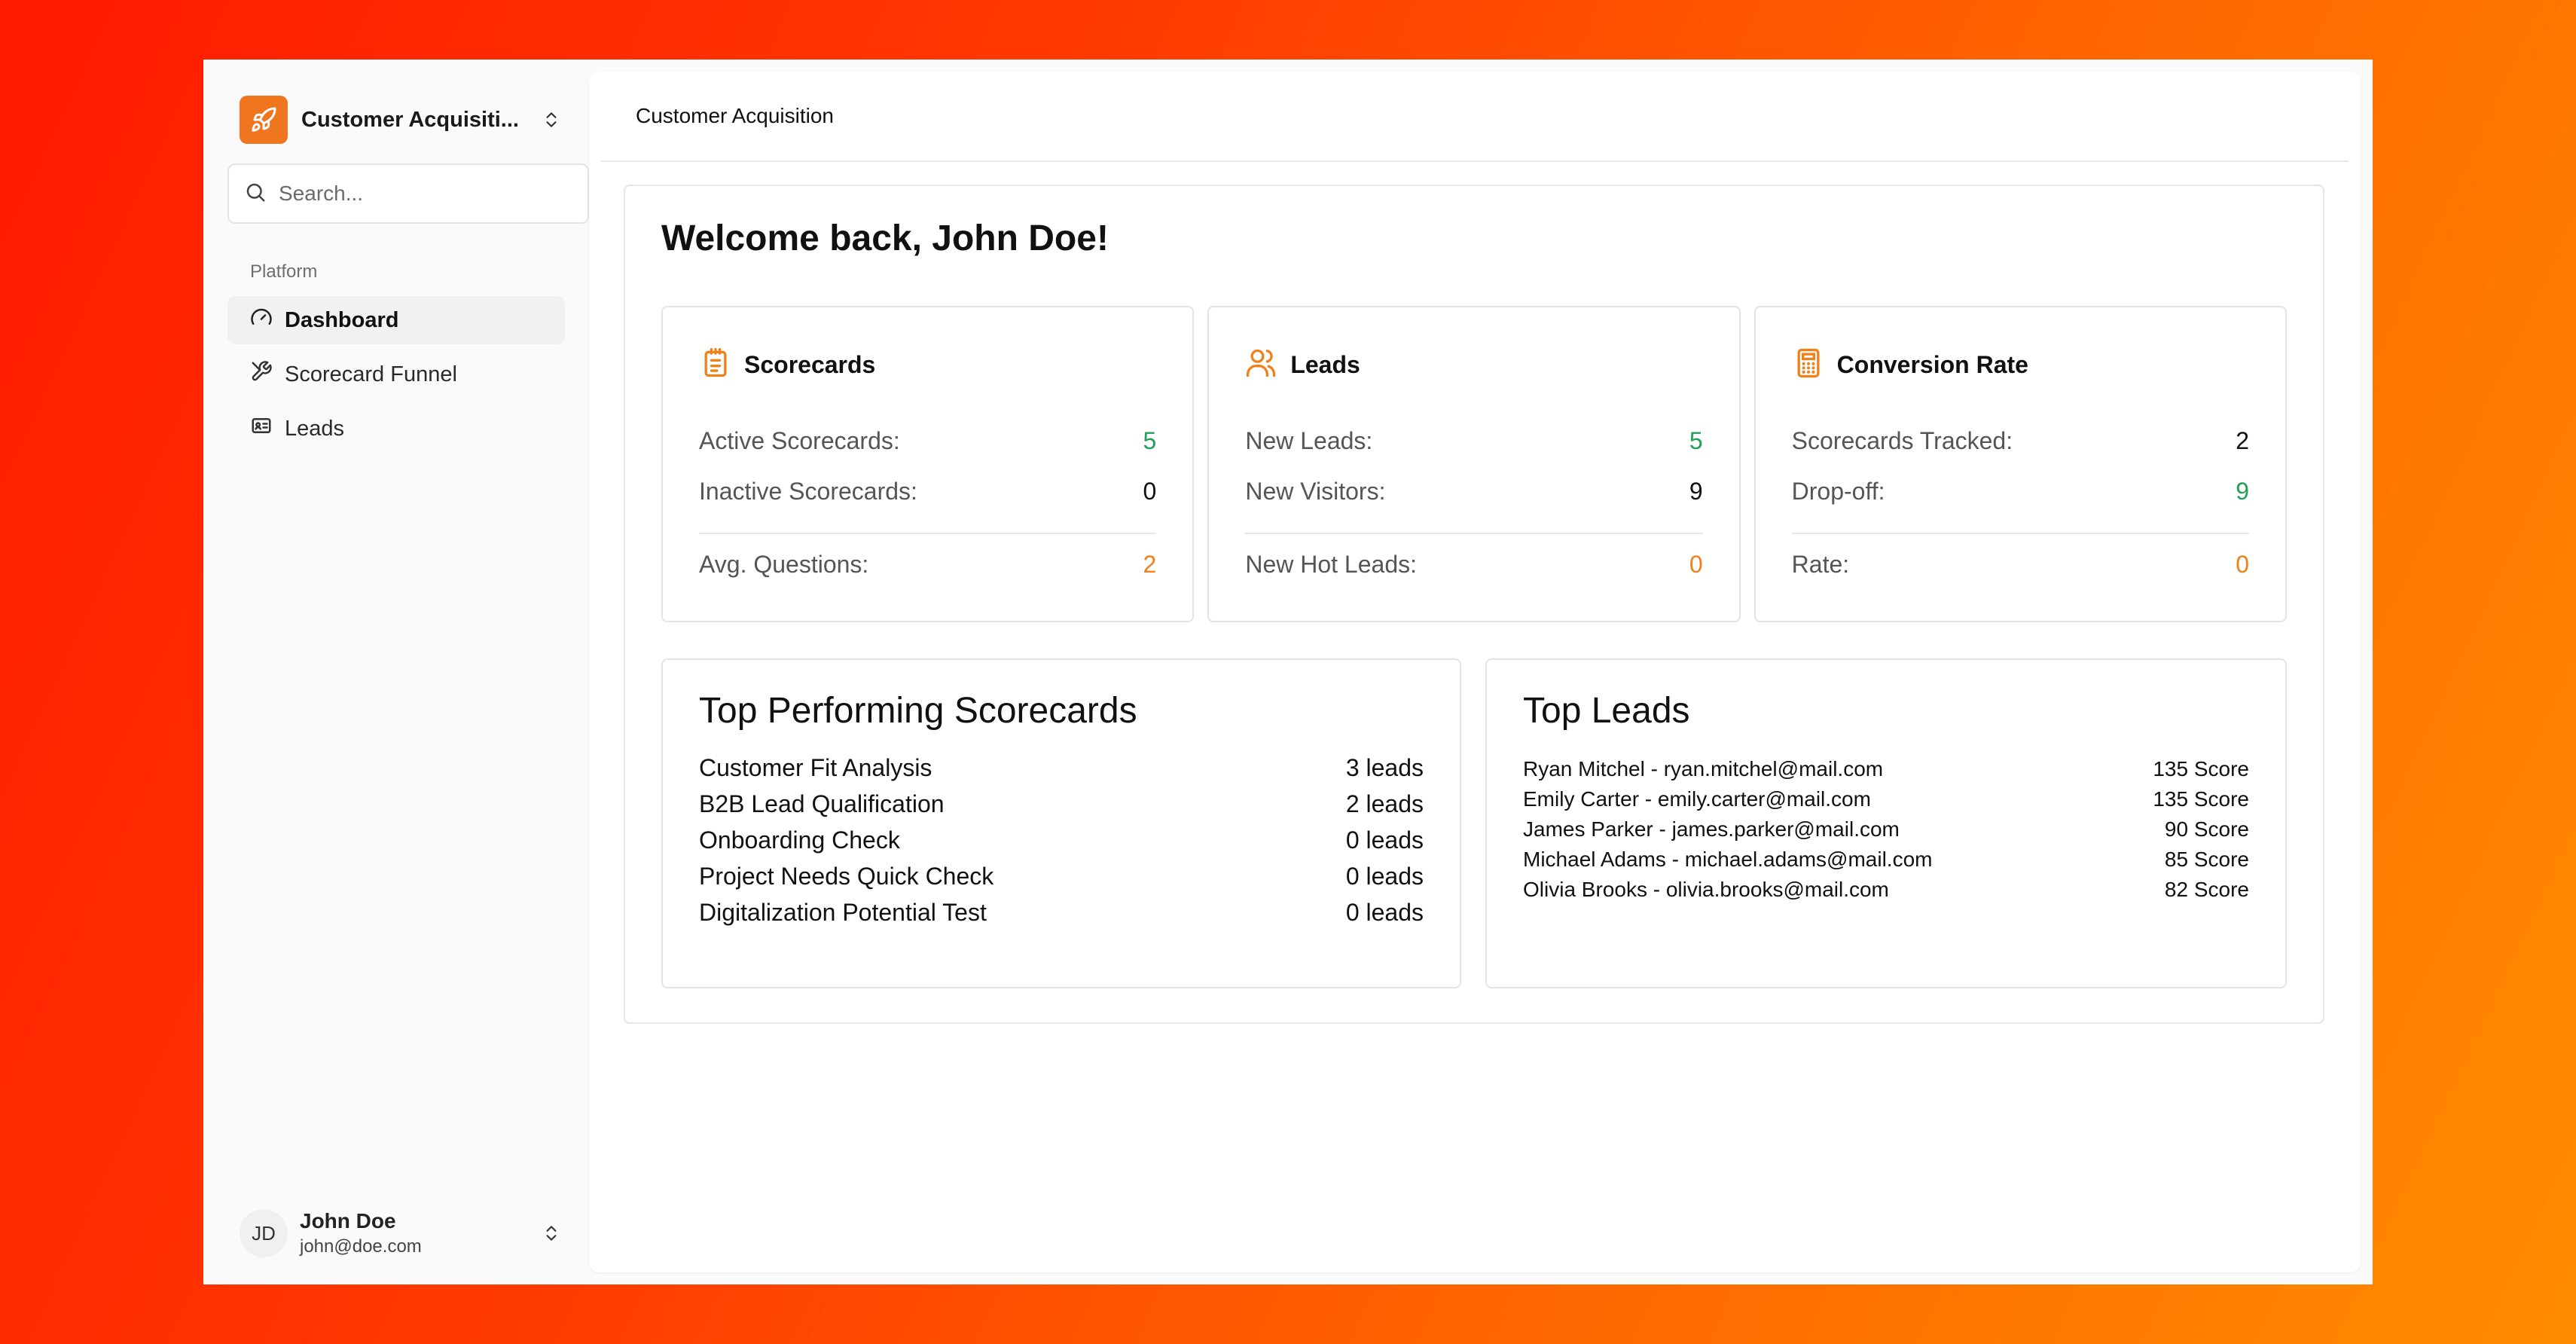 This screenshot has height=1344, width=2576. What do you see at coordinates (816, 767) in the screenshot?
I see `scorecard-name: Customer Fit Analysis` at bounding box center [816, 767].